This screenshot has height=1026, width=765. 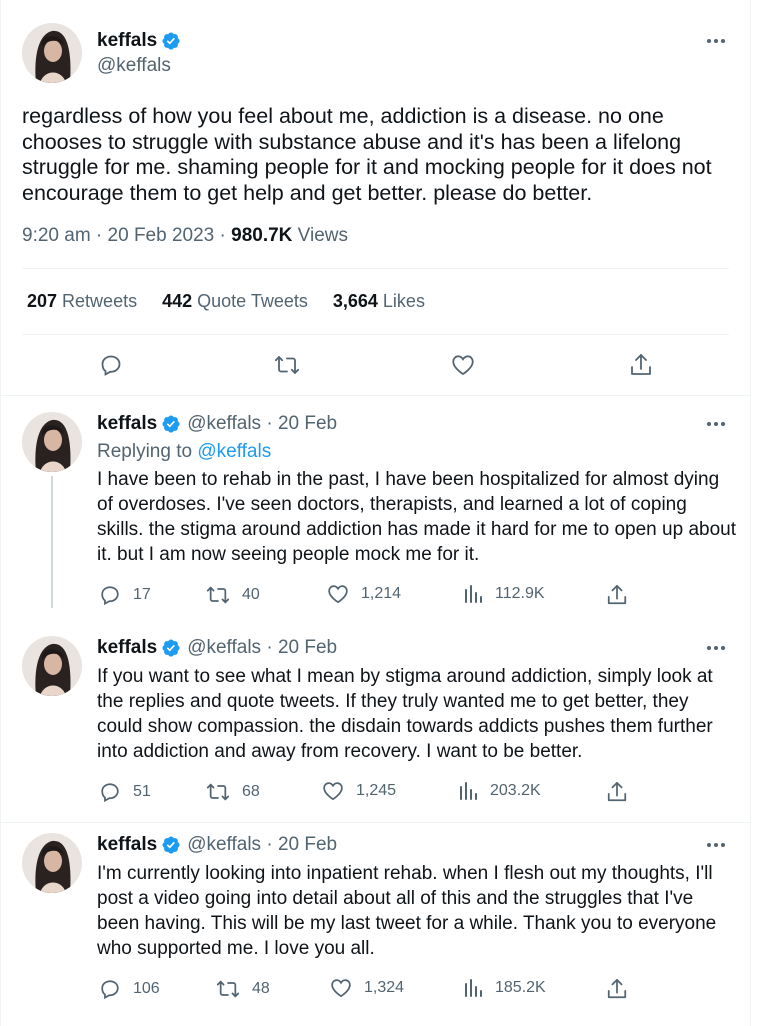 I want to click on retweets-stat: 207 Retweets, so click(x=82, y=301).